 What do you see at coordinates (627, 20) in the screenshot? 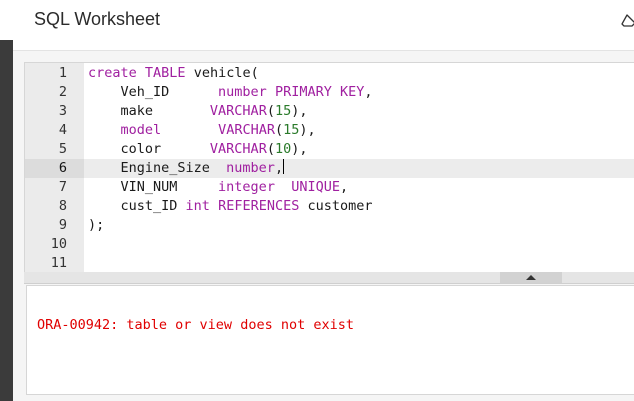
I see `eraser-icon` at bounding box center [627, 20].